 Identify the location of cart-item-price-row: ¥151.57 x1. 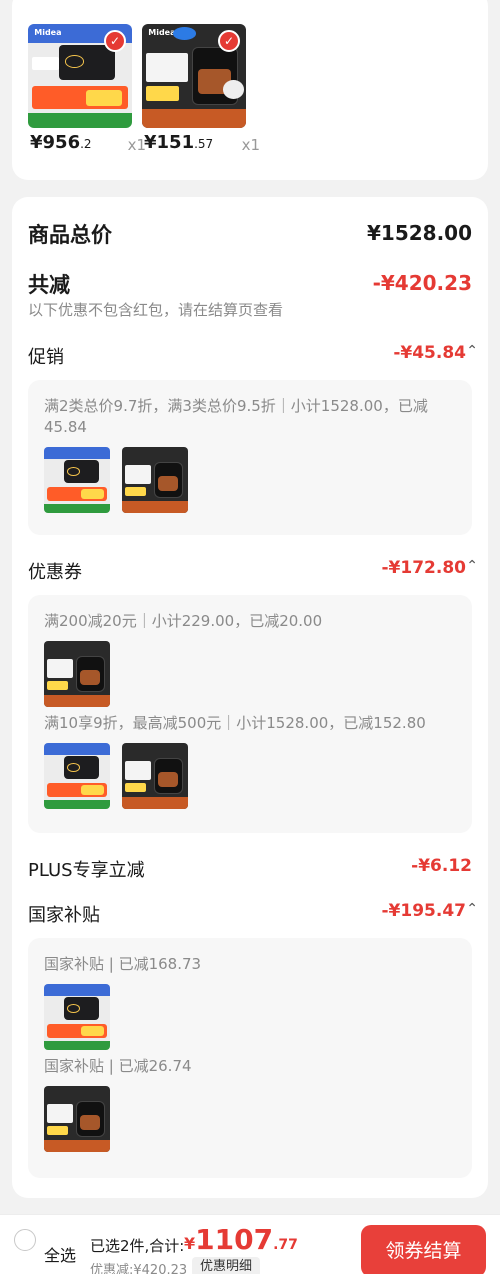
(201, 144).